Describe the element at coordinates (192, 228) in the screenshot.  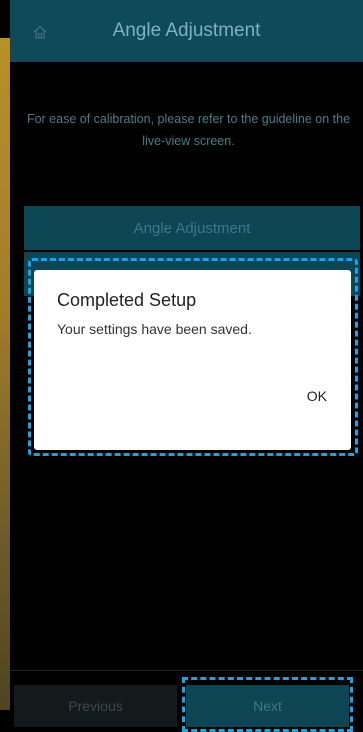
I see `angle-adjustment-button: Angle Adjustment` at that location.